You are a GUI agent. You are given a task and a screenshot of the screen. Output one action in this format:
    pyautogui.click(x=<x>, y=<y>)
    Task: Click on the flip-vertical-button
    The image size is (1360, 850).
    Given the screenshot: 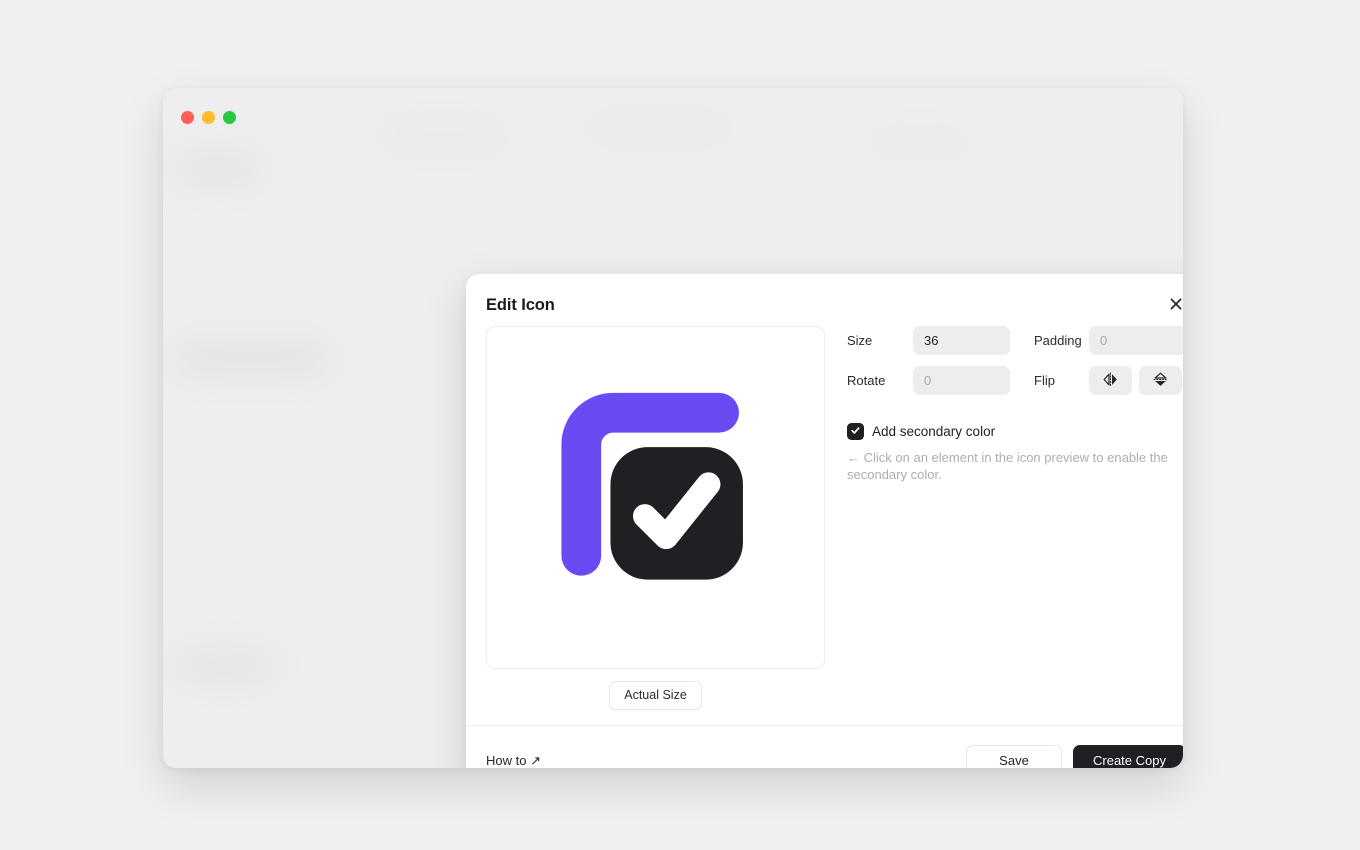 What is the action you would take?
    pyautogui.click(x=1160, y=380)
    